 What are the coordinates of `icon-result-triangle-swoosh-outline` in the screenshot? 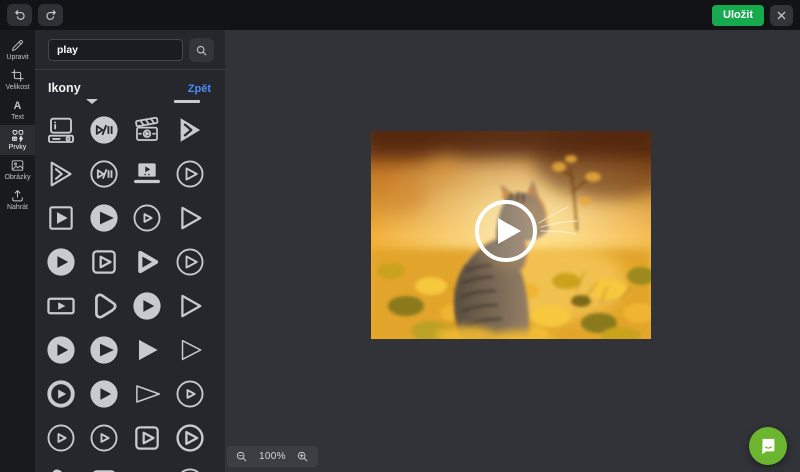 It's located at (103, 306).